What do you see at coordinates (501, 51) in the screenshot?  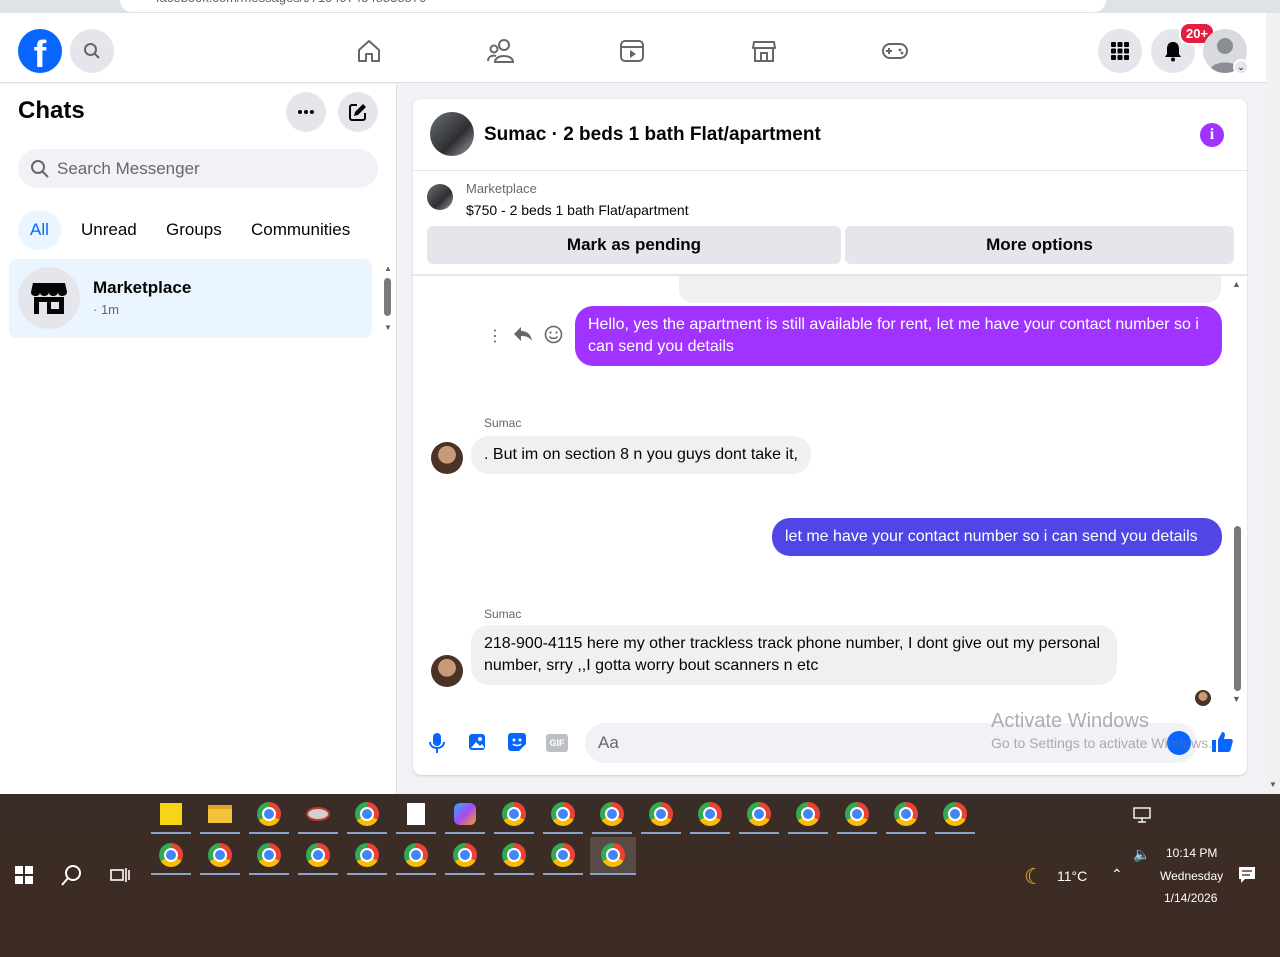 I see `nav-friends` at bounding box center [501, 51].